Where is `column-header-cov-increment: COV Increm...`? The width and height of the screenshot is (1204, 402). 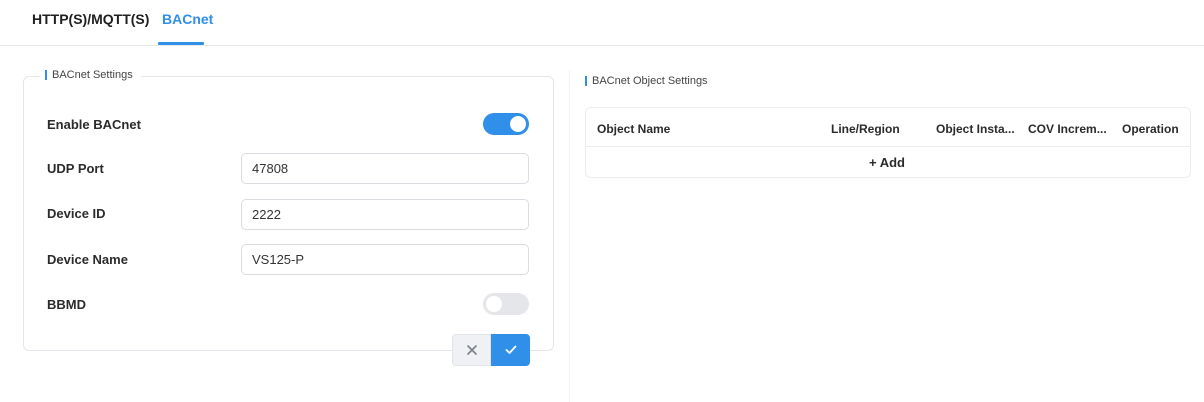
column-header-cov-increment: COV Increm... is located at coordinates (1067, 129).